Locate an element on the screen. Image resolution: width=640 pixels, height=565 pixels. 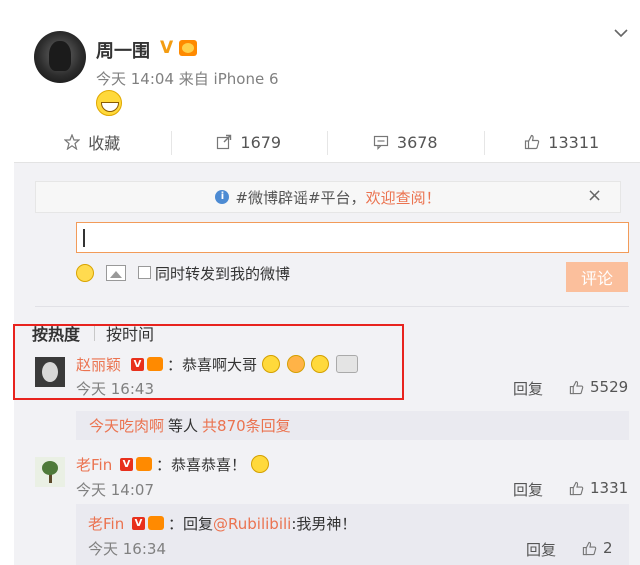
like-button: 13311 is located at coordinates (561, 142).